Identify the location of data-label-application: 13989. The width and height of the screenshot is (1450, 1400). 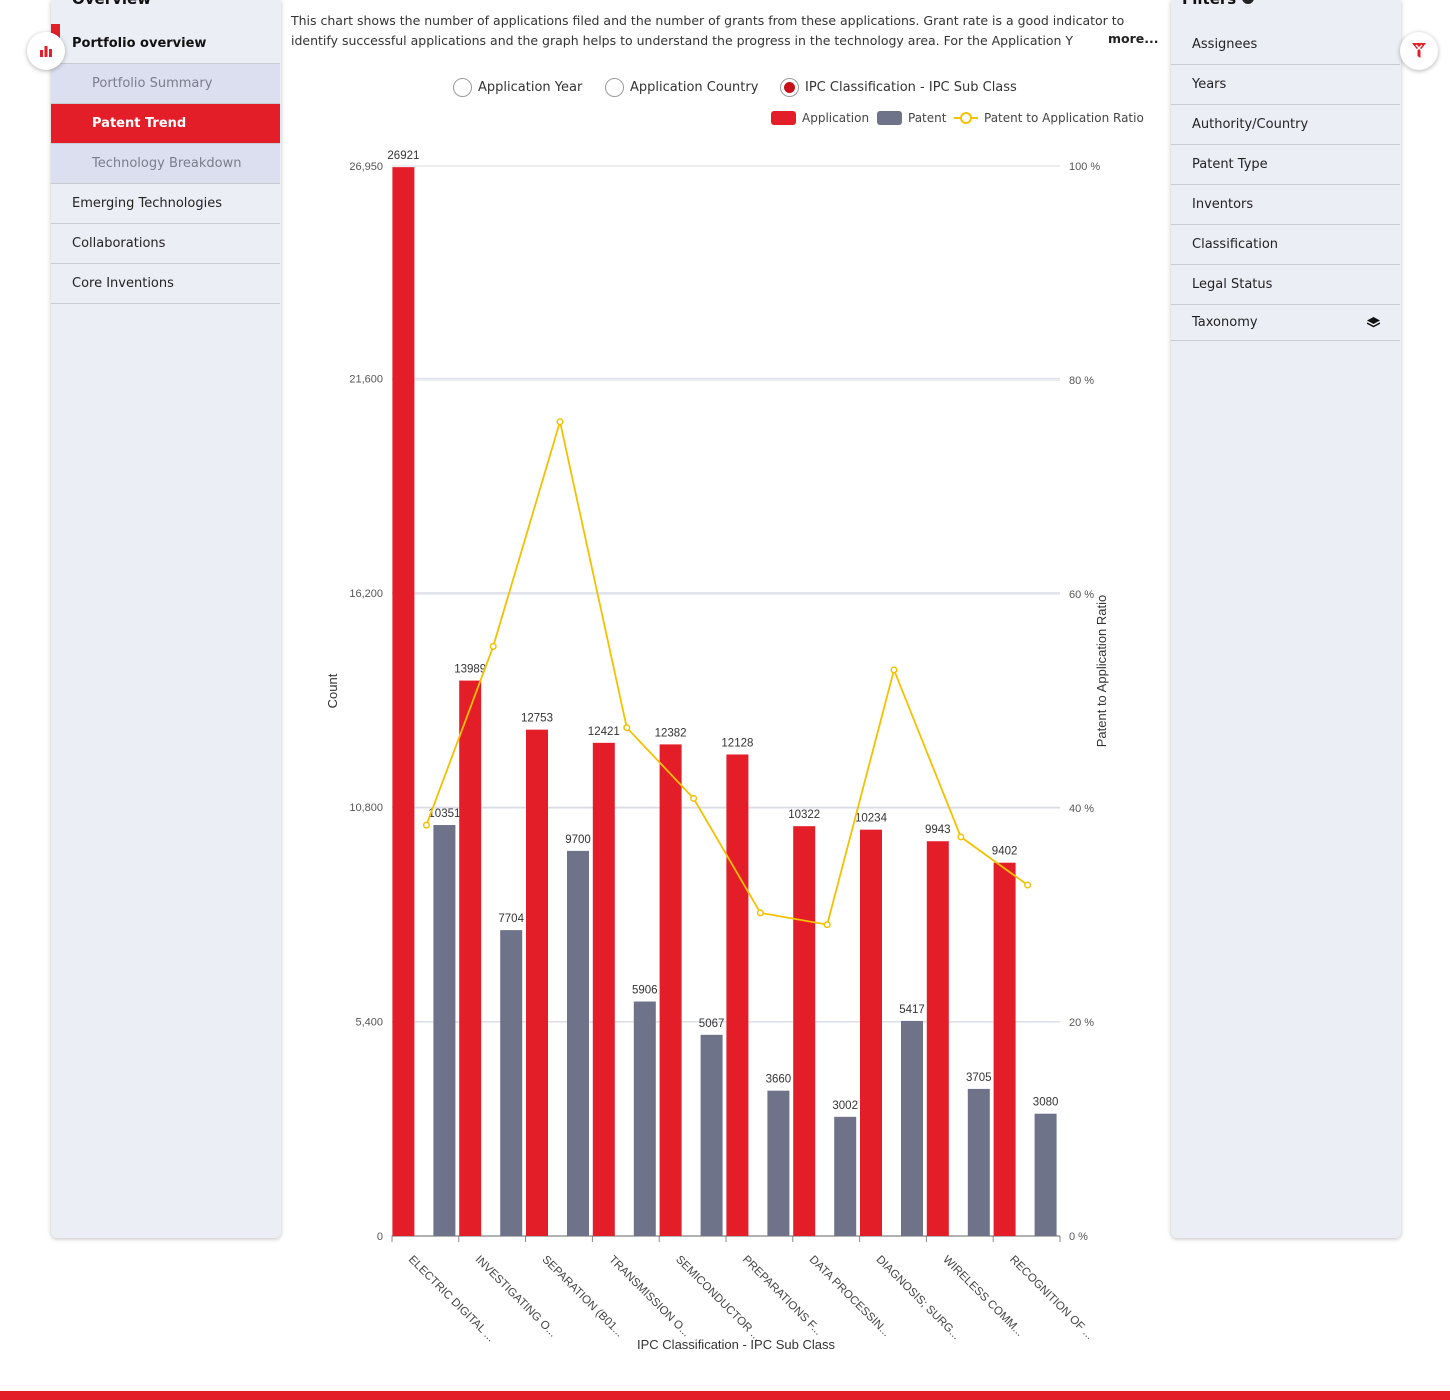
(470, 670).